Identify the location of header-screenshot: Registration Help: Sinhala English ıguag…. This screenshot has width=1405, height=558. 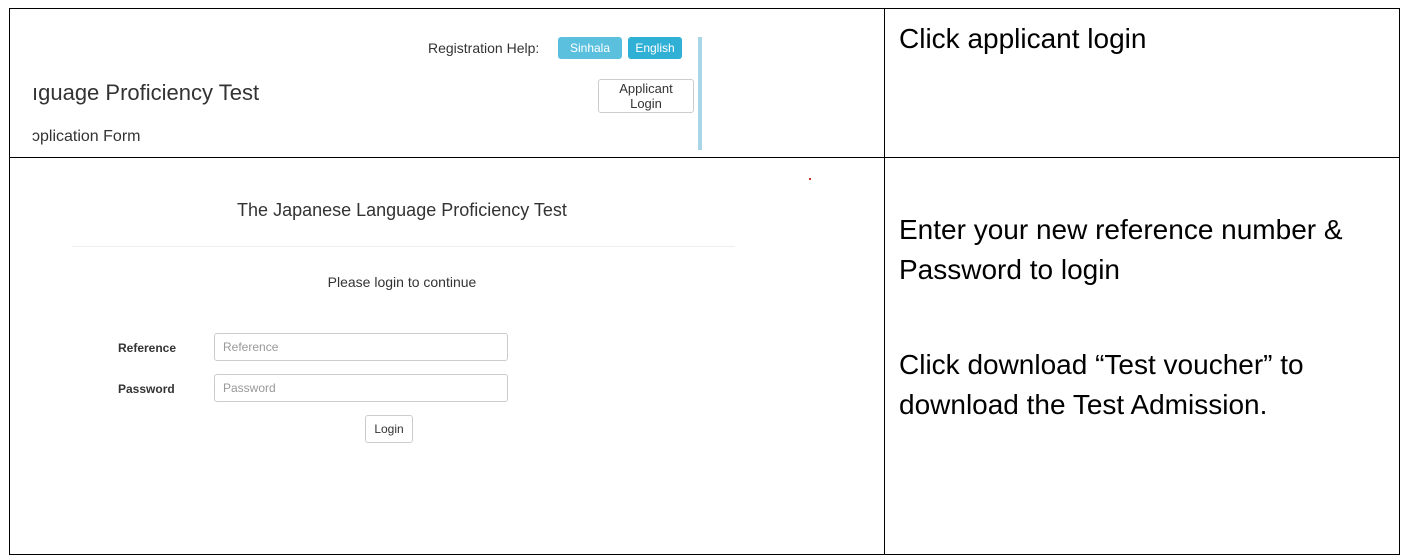
(362, 80).